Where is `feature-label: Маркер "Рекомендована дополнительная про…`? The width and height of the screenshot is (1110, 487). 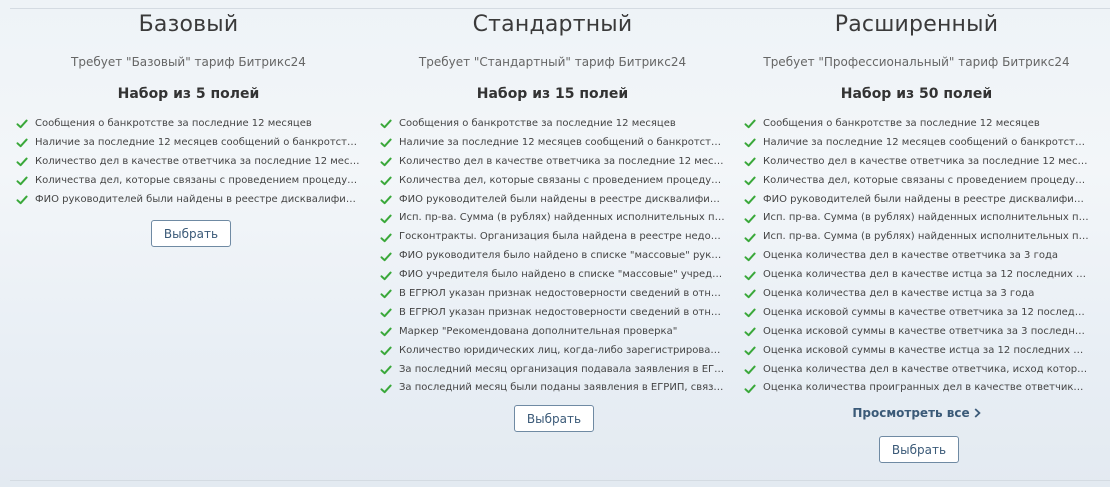
feature-label: Маркер "Рекомендована дополнительная про… is located at coordinates (538, 331).